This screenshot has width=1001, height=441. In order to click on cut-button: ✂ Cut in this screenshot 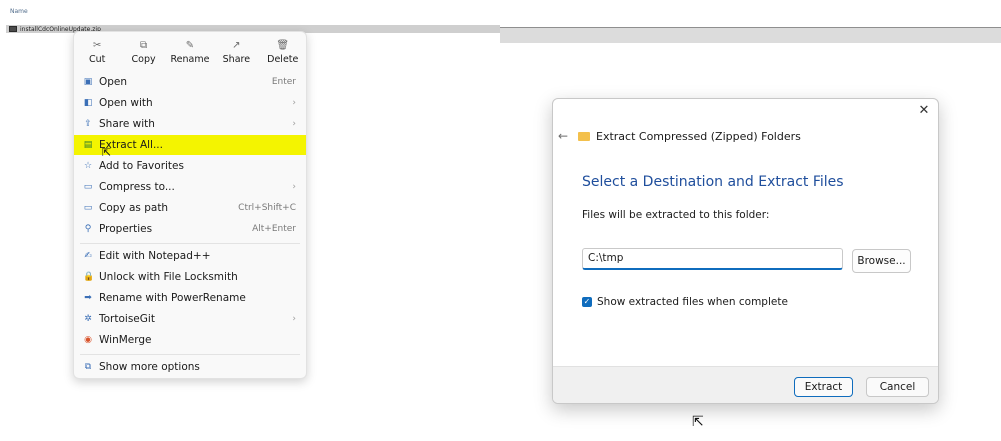, I will do `click(97, 52)`.